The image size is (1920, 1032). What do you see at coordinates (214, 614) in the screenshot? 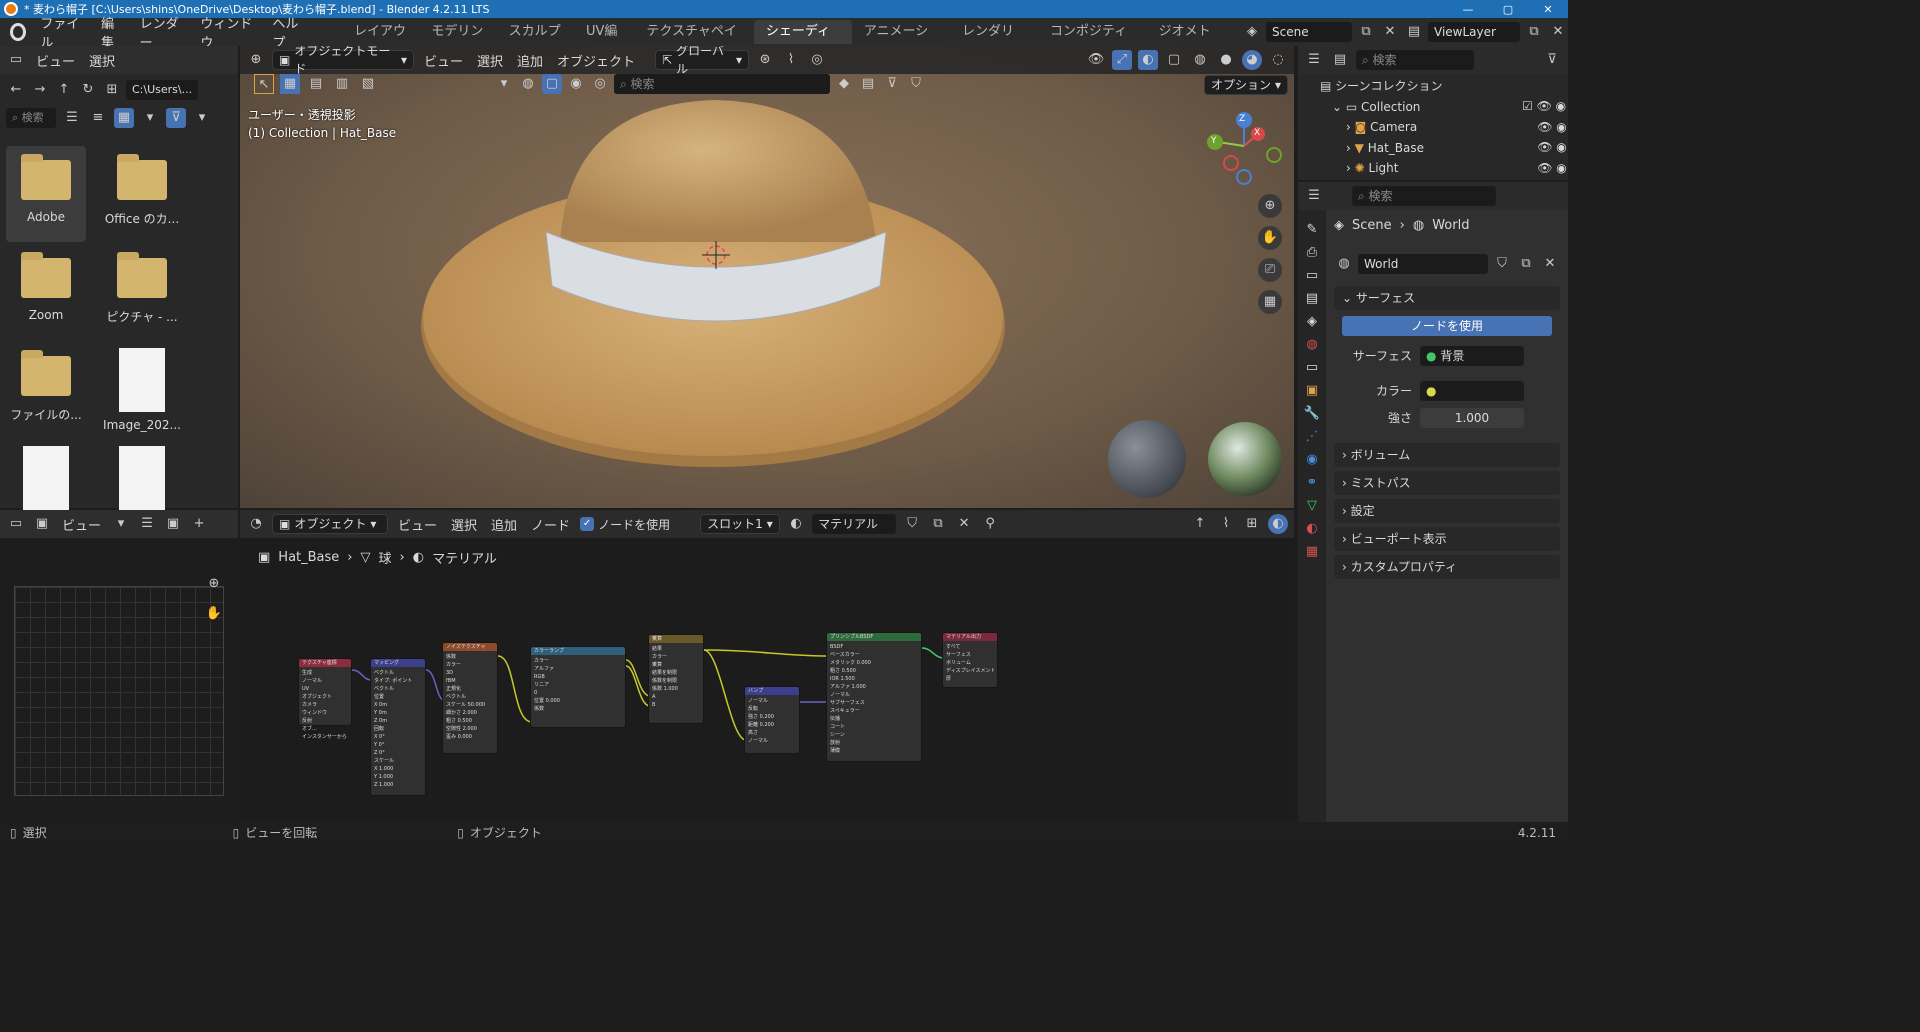
I see `ie-pan-icon: ✋` at bounding box center [214, 614].